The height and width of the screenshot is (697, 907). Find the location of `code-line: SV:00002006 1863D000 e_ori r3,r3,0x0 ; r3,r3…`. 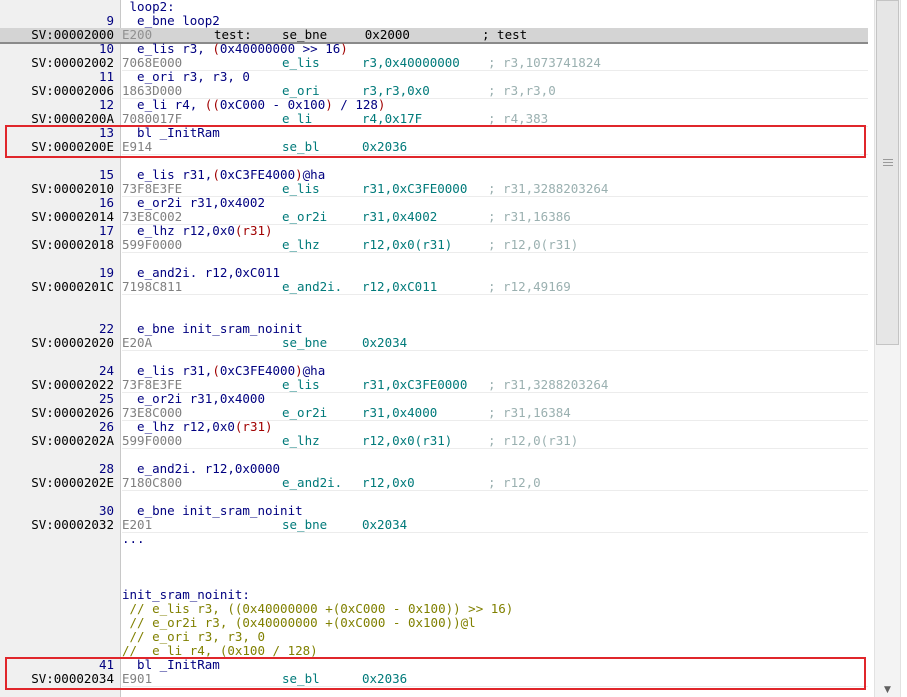

code-line: SV:00002006 1863D000 e_ori r3,r3,0x0 ; r3,r3… is located at coordinates (434, 91).